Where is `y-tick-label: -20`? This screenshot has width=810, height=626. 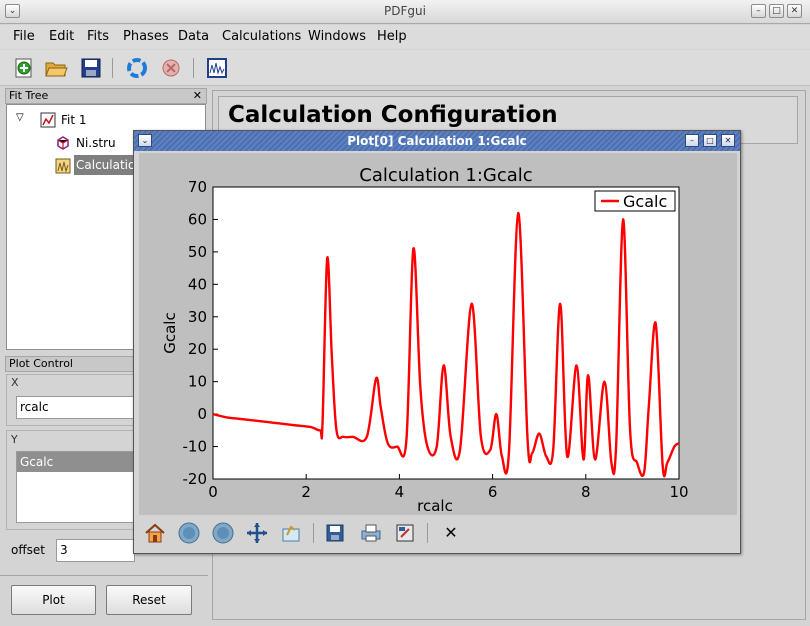
y-tick-label: -20 is located at coordinates (195, 479).